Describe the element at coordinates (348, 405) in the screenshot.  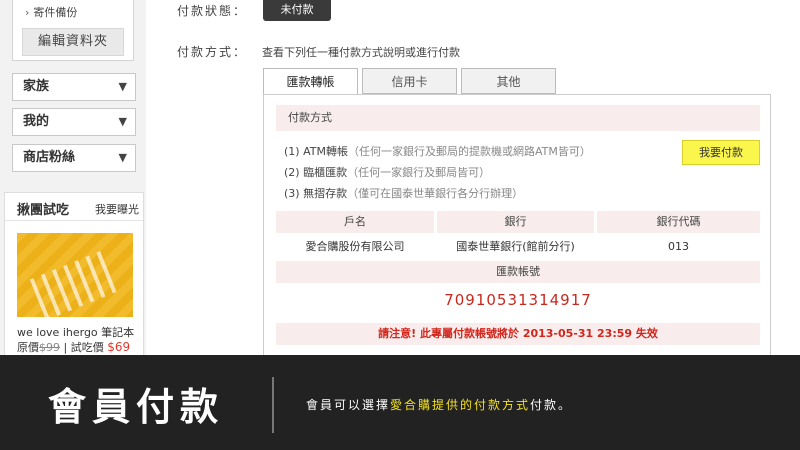
I see `caption-text-start: 會員可以選擇` at that location.